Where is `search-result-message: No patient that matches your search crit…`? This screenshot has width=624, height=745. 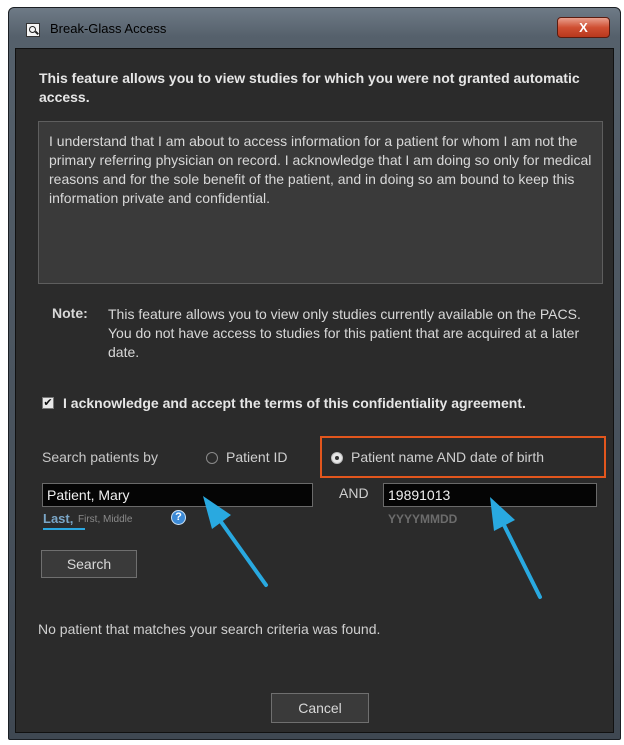 search-result-message: No patient that matches your search crit… is located at coordinates (209, 629).